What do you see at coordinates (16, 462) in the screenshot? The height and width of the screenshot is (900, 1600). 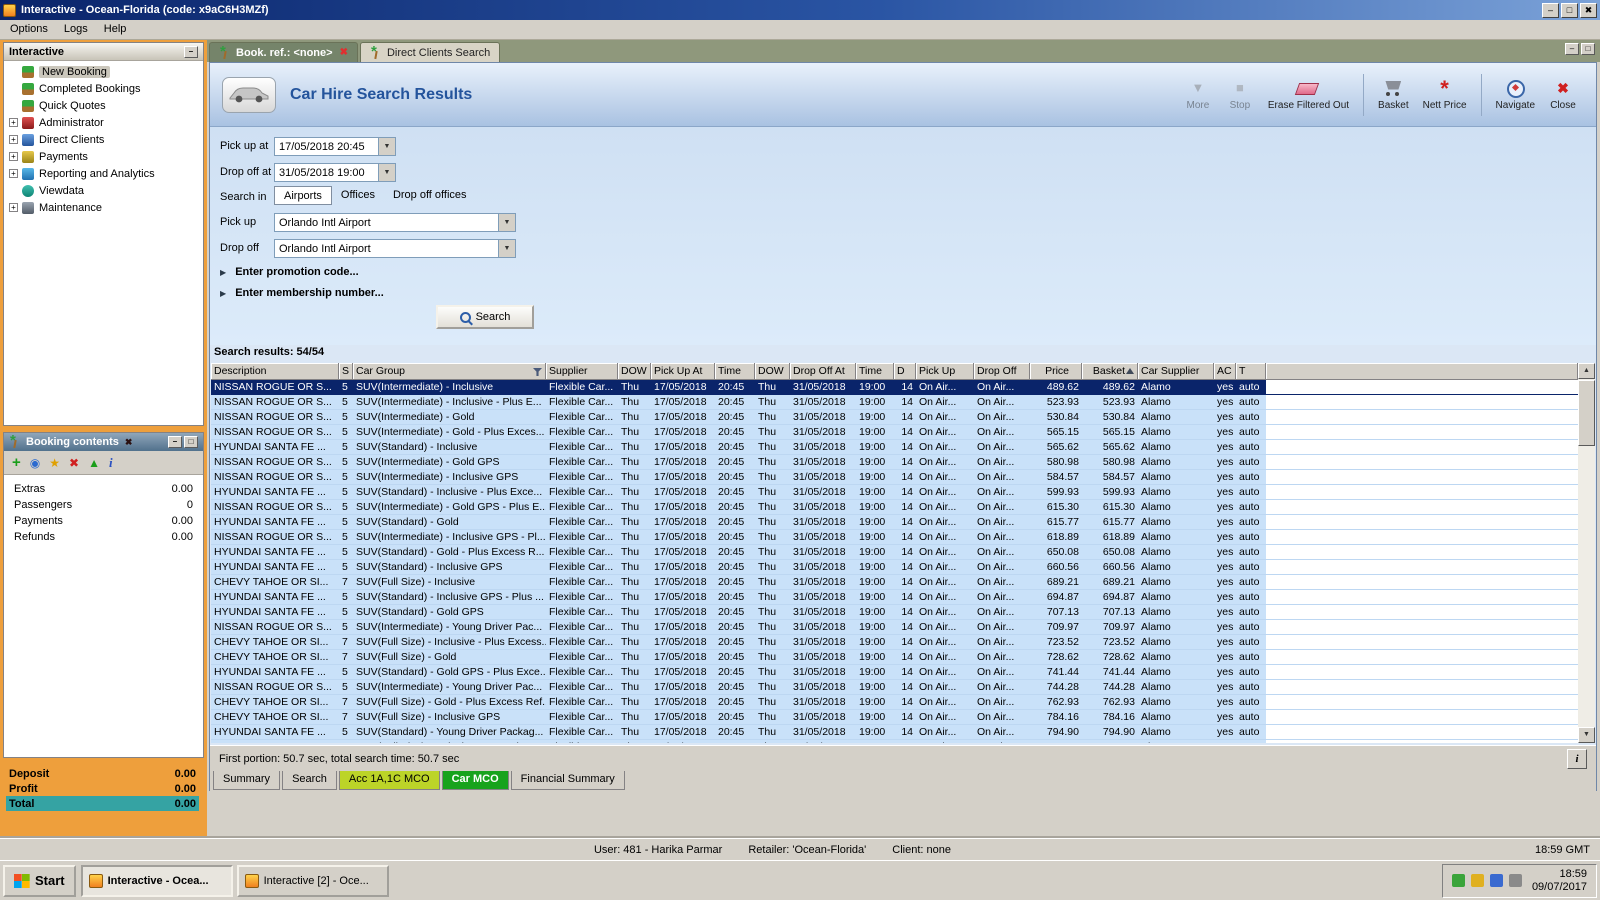 I see `add-icon: +` at bounding box center [16, 462].